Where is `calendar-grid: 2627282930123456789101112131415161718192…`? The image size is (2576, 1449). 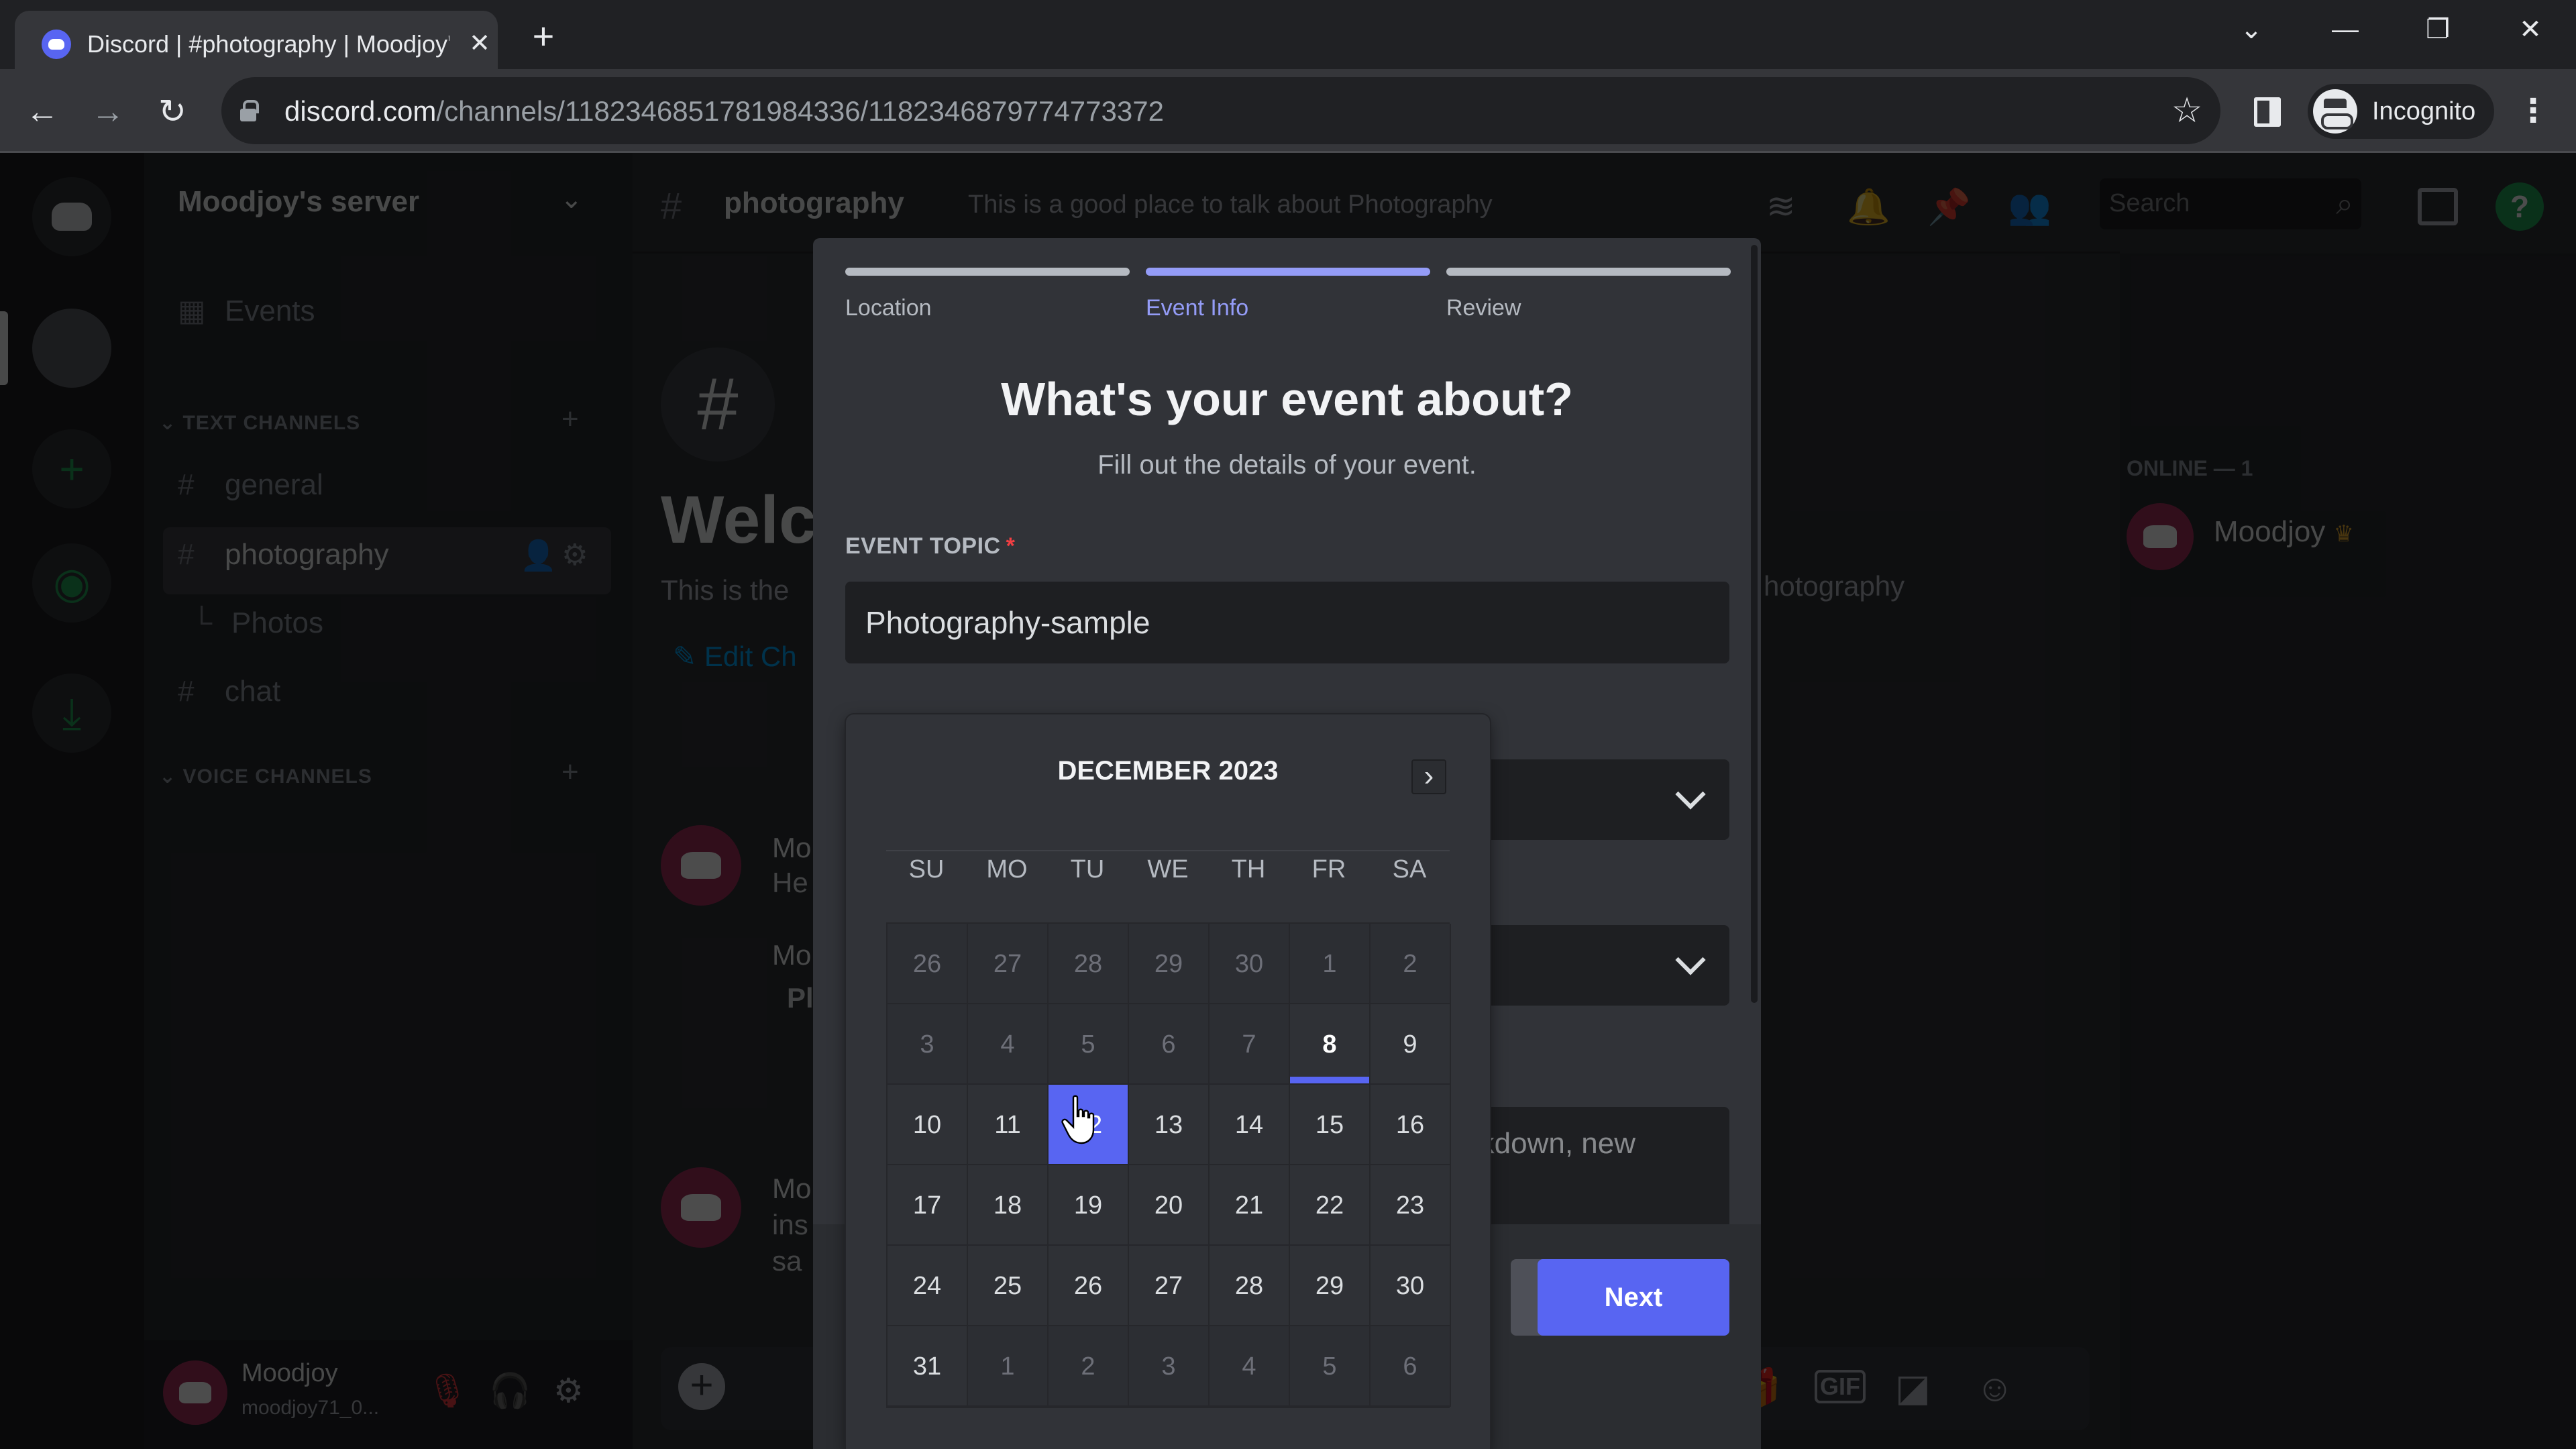 calendar-grid: 2627282930123456789101112131415161718192… is located at coordinates (1168, 1165).